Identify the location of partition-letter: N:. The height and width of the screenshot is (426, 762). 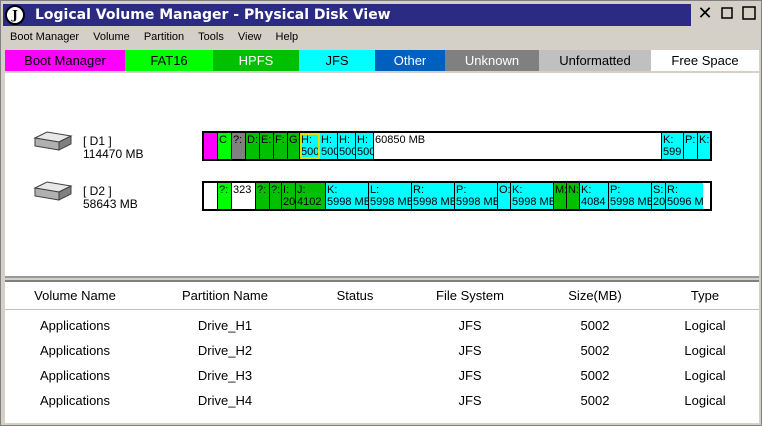
(573, 190).